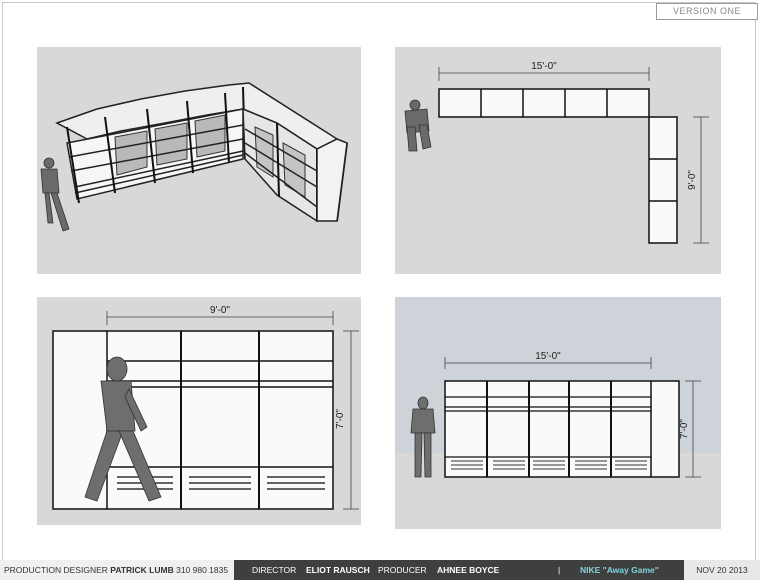  Describe the element at coordinates (707, 11) in the screenshot. I see `version-label: VERSION ONE` at that location.